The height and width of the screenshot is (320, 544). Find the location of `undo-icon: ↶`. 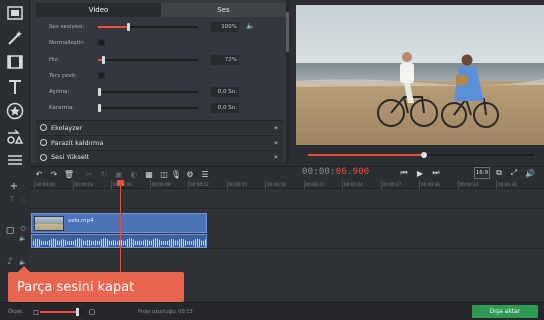

undo-icon: ↶ is located at coordinates (39, 174).